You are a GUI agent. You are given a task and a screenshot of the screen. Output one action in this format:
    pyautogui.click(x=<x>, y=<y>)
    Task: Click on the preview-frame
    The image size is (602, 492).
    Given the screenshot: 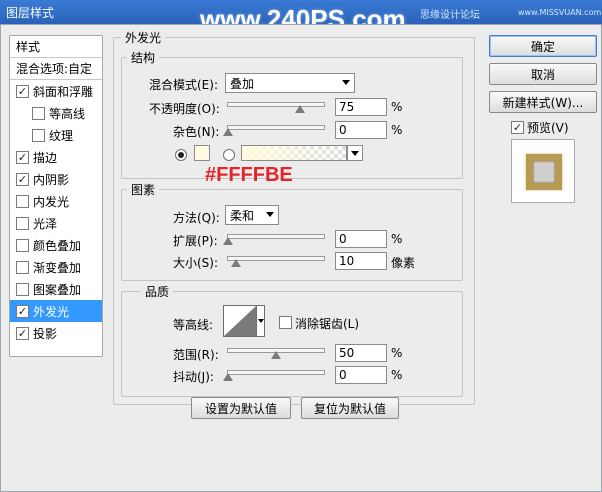 What is the action you would take?
    pyautogui.click(x=544, y=172)
    